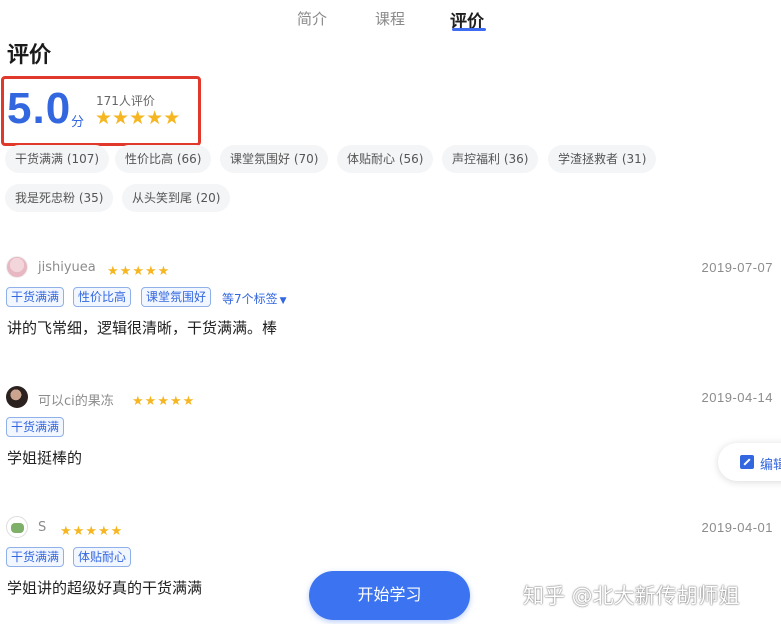  Describe the element at coordinates (312, 18) in the screenshot. I see `tab-intro: 简介` at that location.